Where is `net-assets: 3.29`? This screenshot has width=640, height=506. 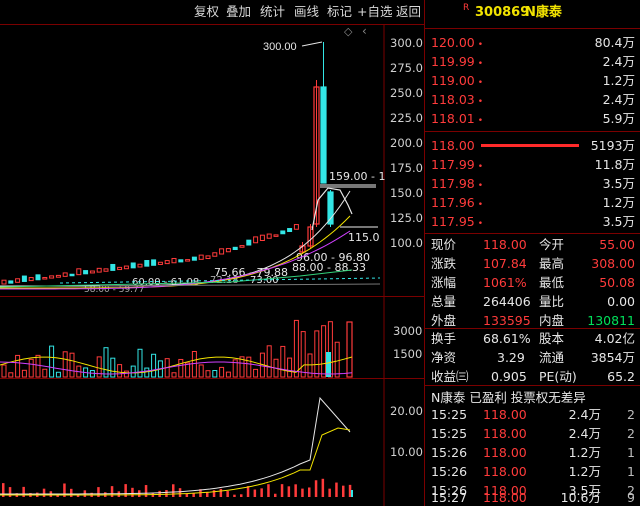 net-assets: 3.29 is located at coordinates (511, 357).